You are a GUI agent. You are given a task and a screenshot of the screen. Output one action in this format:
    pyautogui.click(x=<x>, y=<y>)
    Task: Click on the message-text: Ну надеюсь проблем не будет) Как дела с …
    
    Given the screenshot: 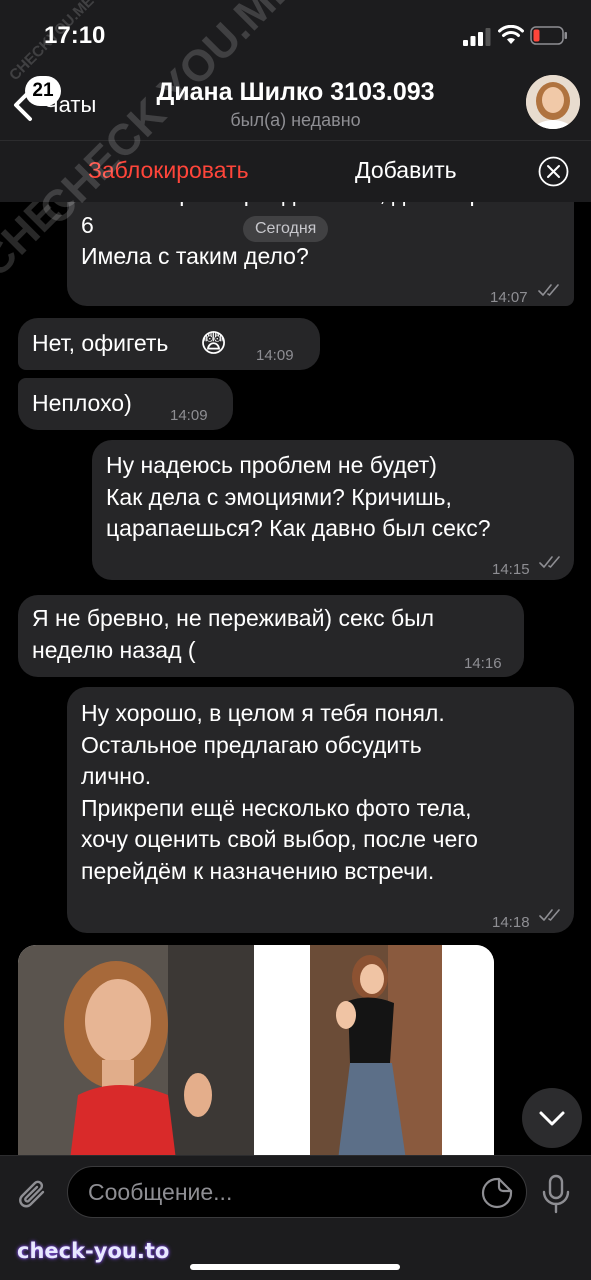 What is the action you would take?
    pyautogui.click(x=298, y=496)
    